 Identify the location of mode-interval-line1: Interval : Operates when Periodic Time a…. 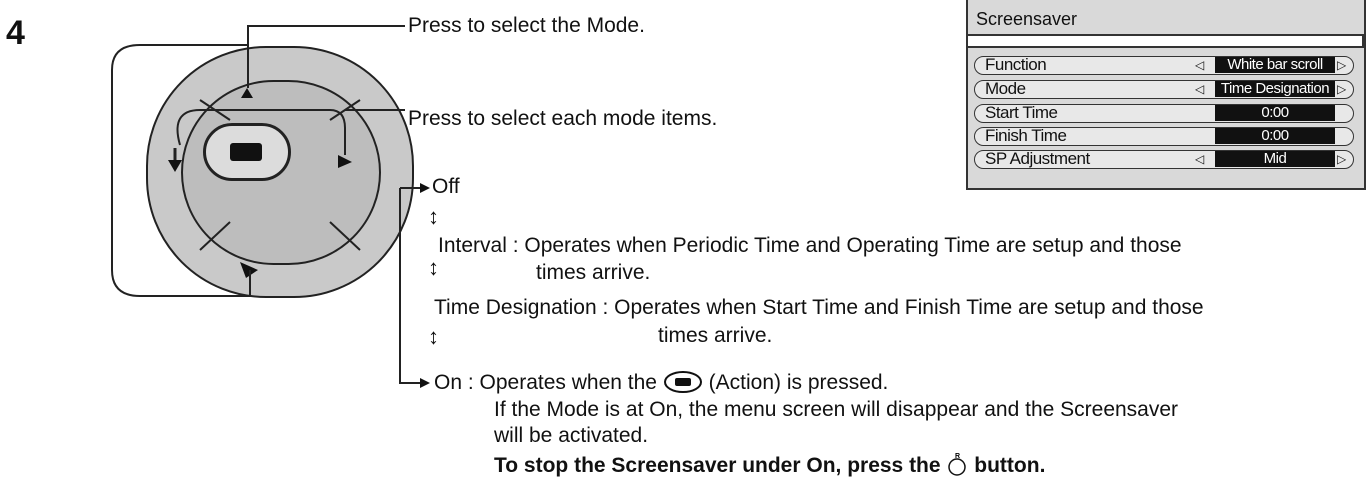
(810, 245).